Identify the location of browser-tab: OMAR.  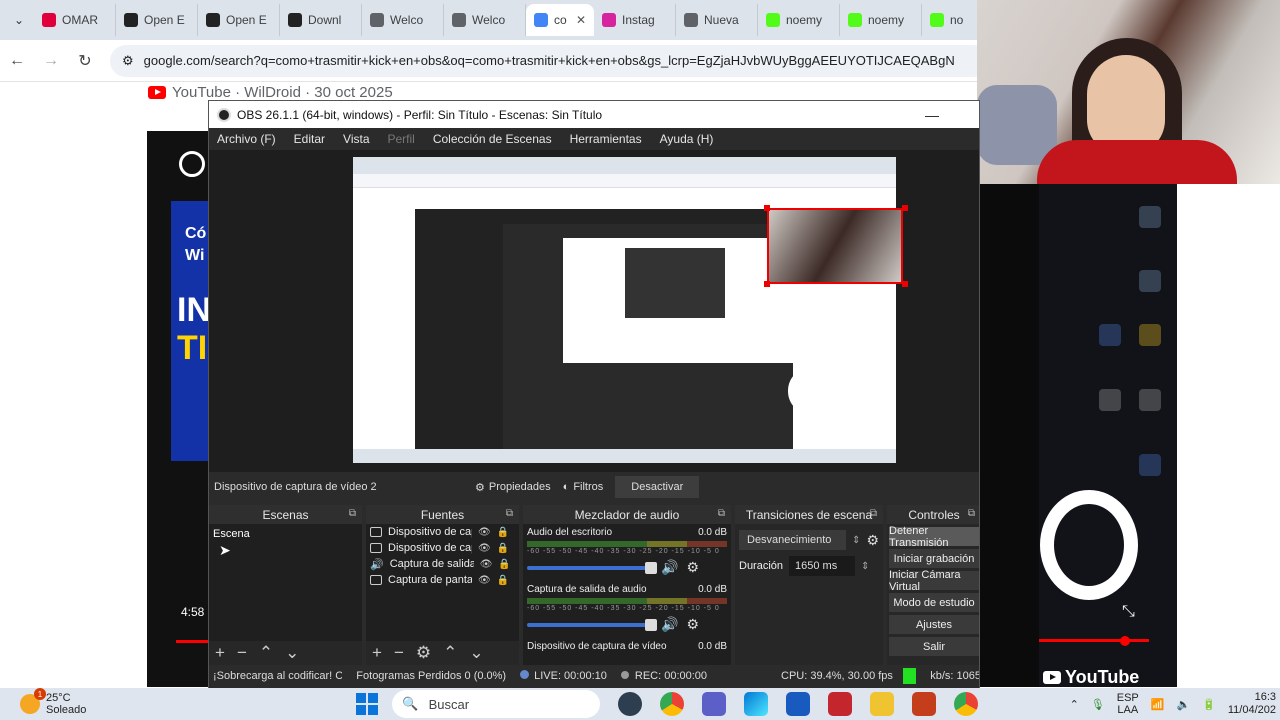
(75, 20).